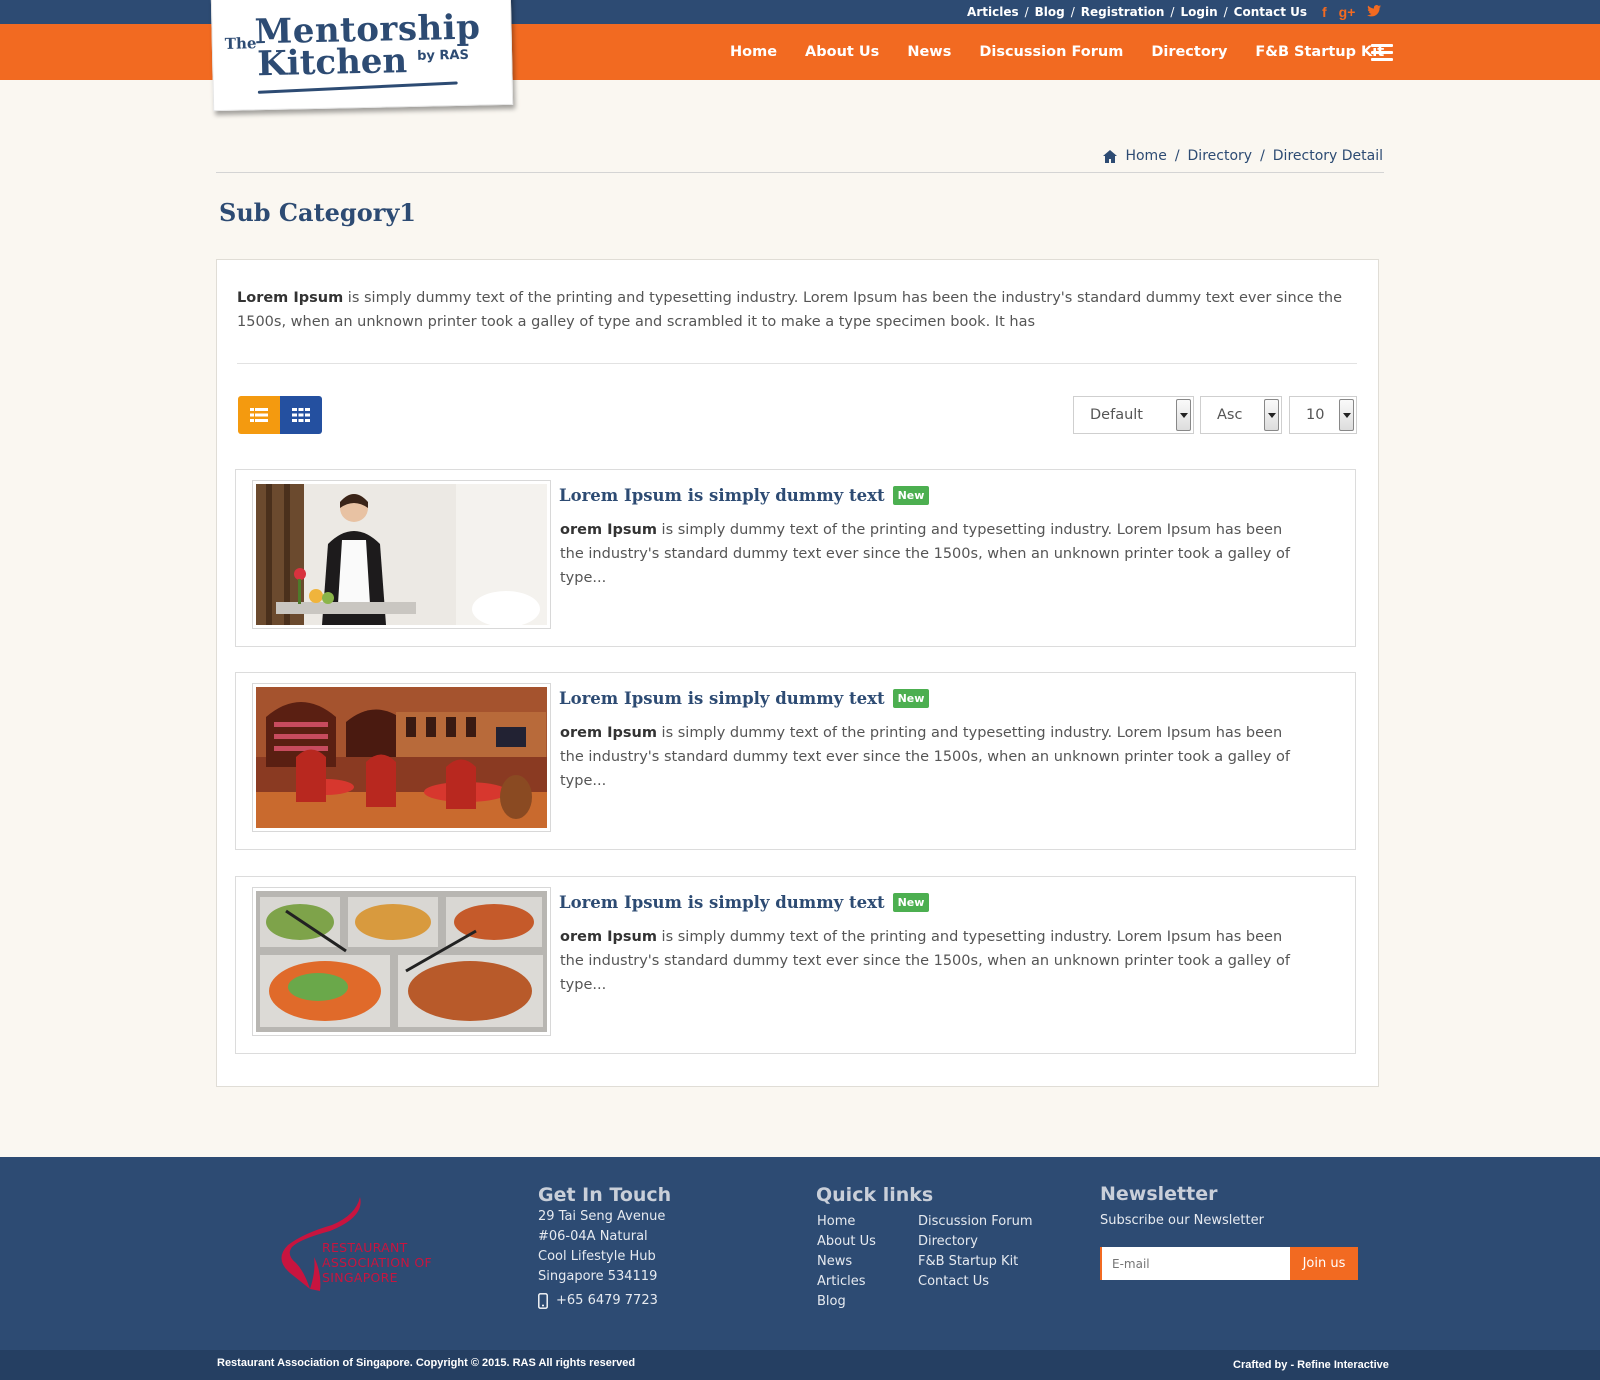 The height and width of the screenshot is (1380, 1600). I want to click on top-link-login: Login, so click(1198, 12).